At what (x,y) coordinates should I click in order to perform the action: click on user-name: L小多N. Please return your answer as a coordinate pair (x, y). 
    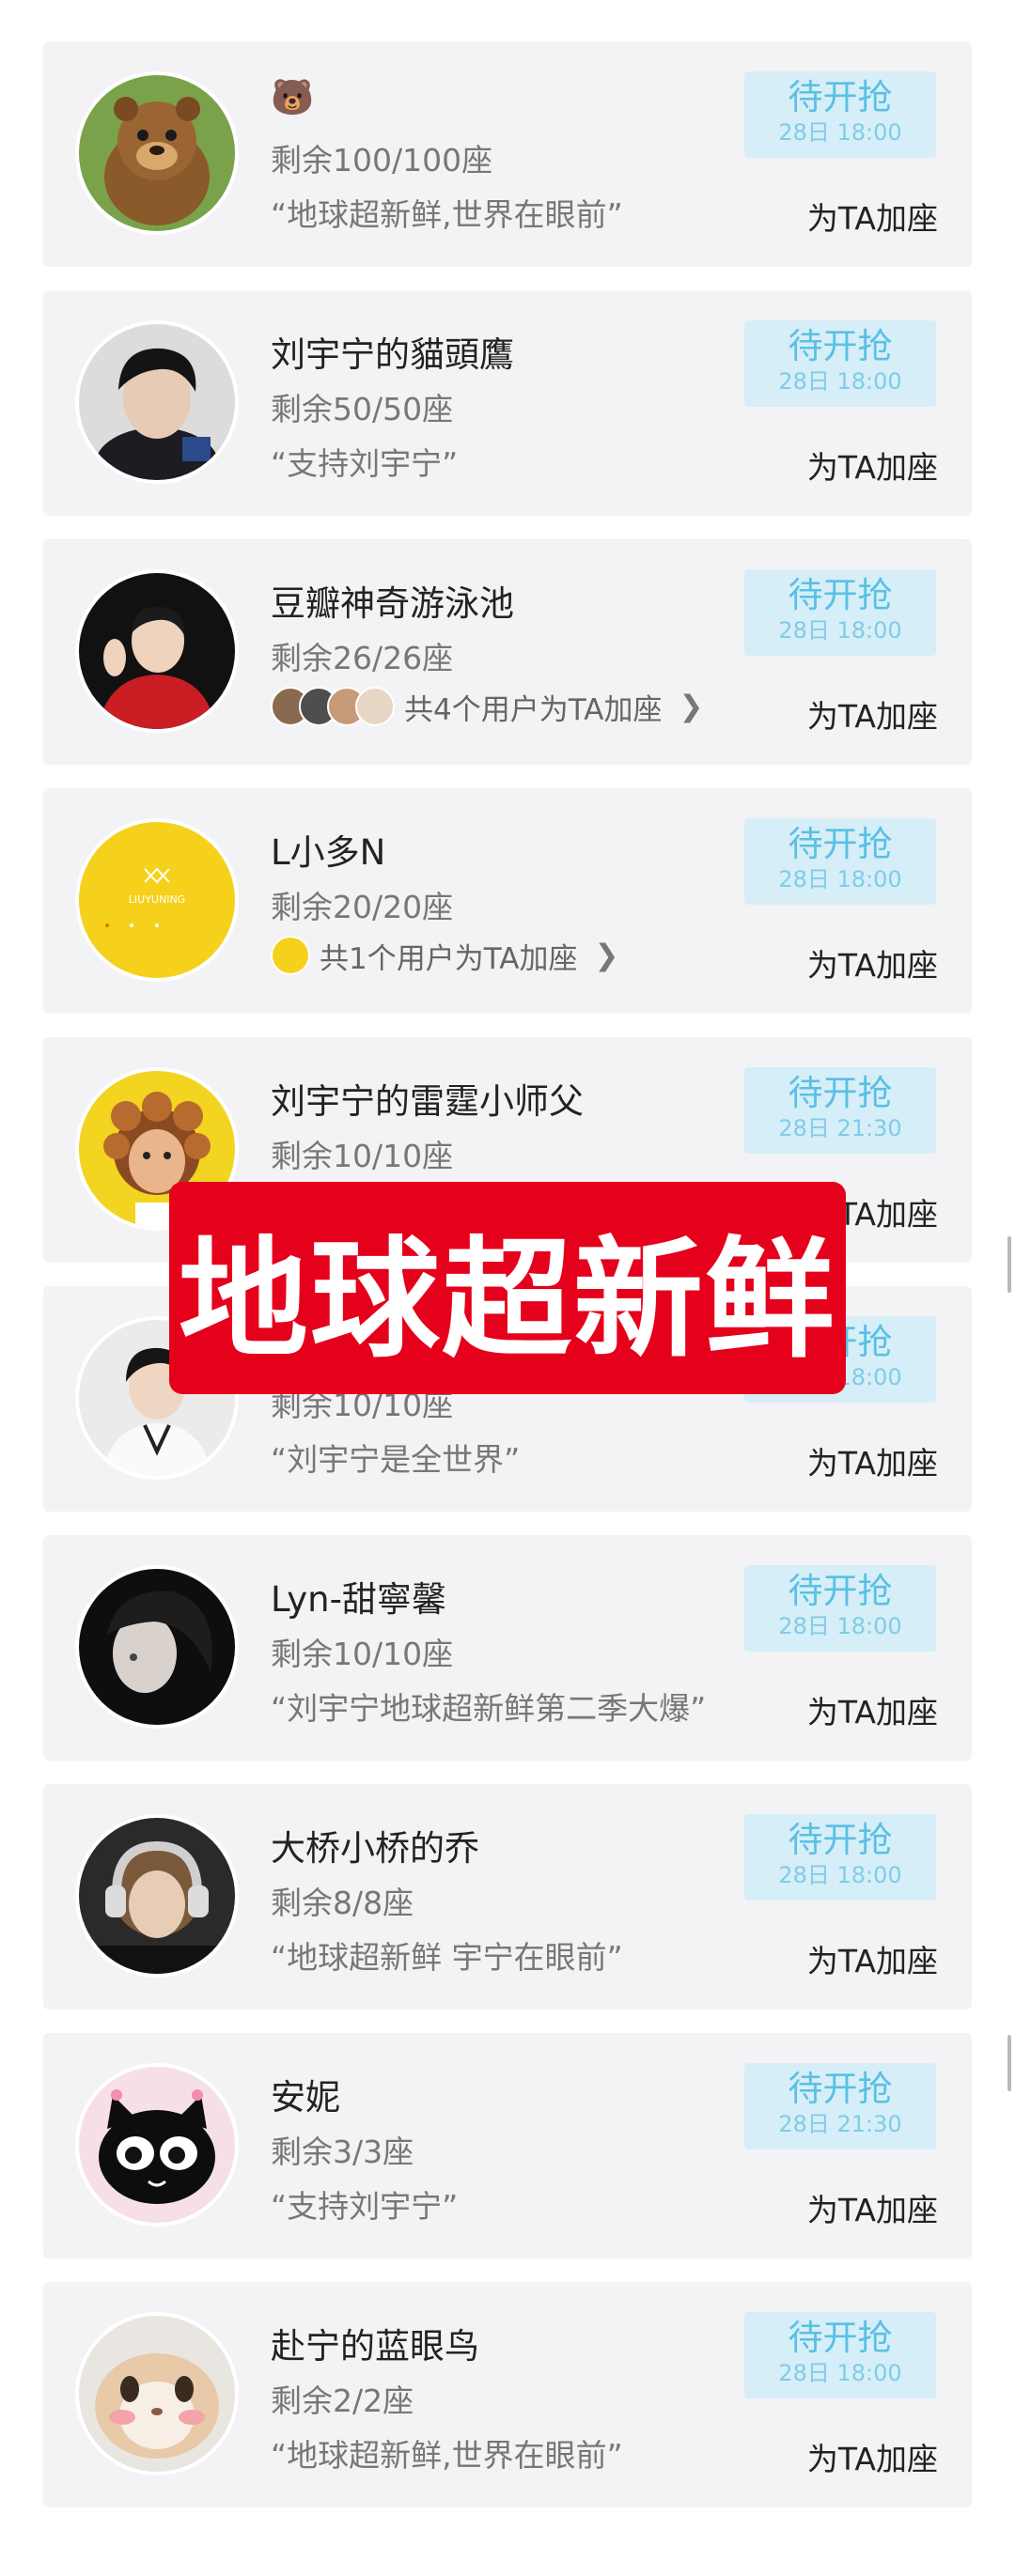
    Looking at the image, I should click on (328, 852).